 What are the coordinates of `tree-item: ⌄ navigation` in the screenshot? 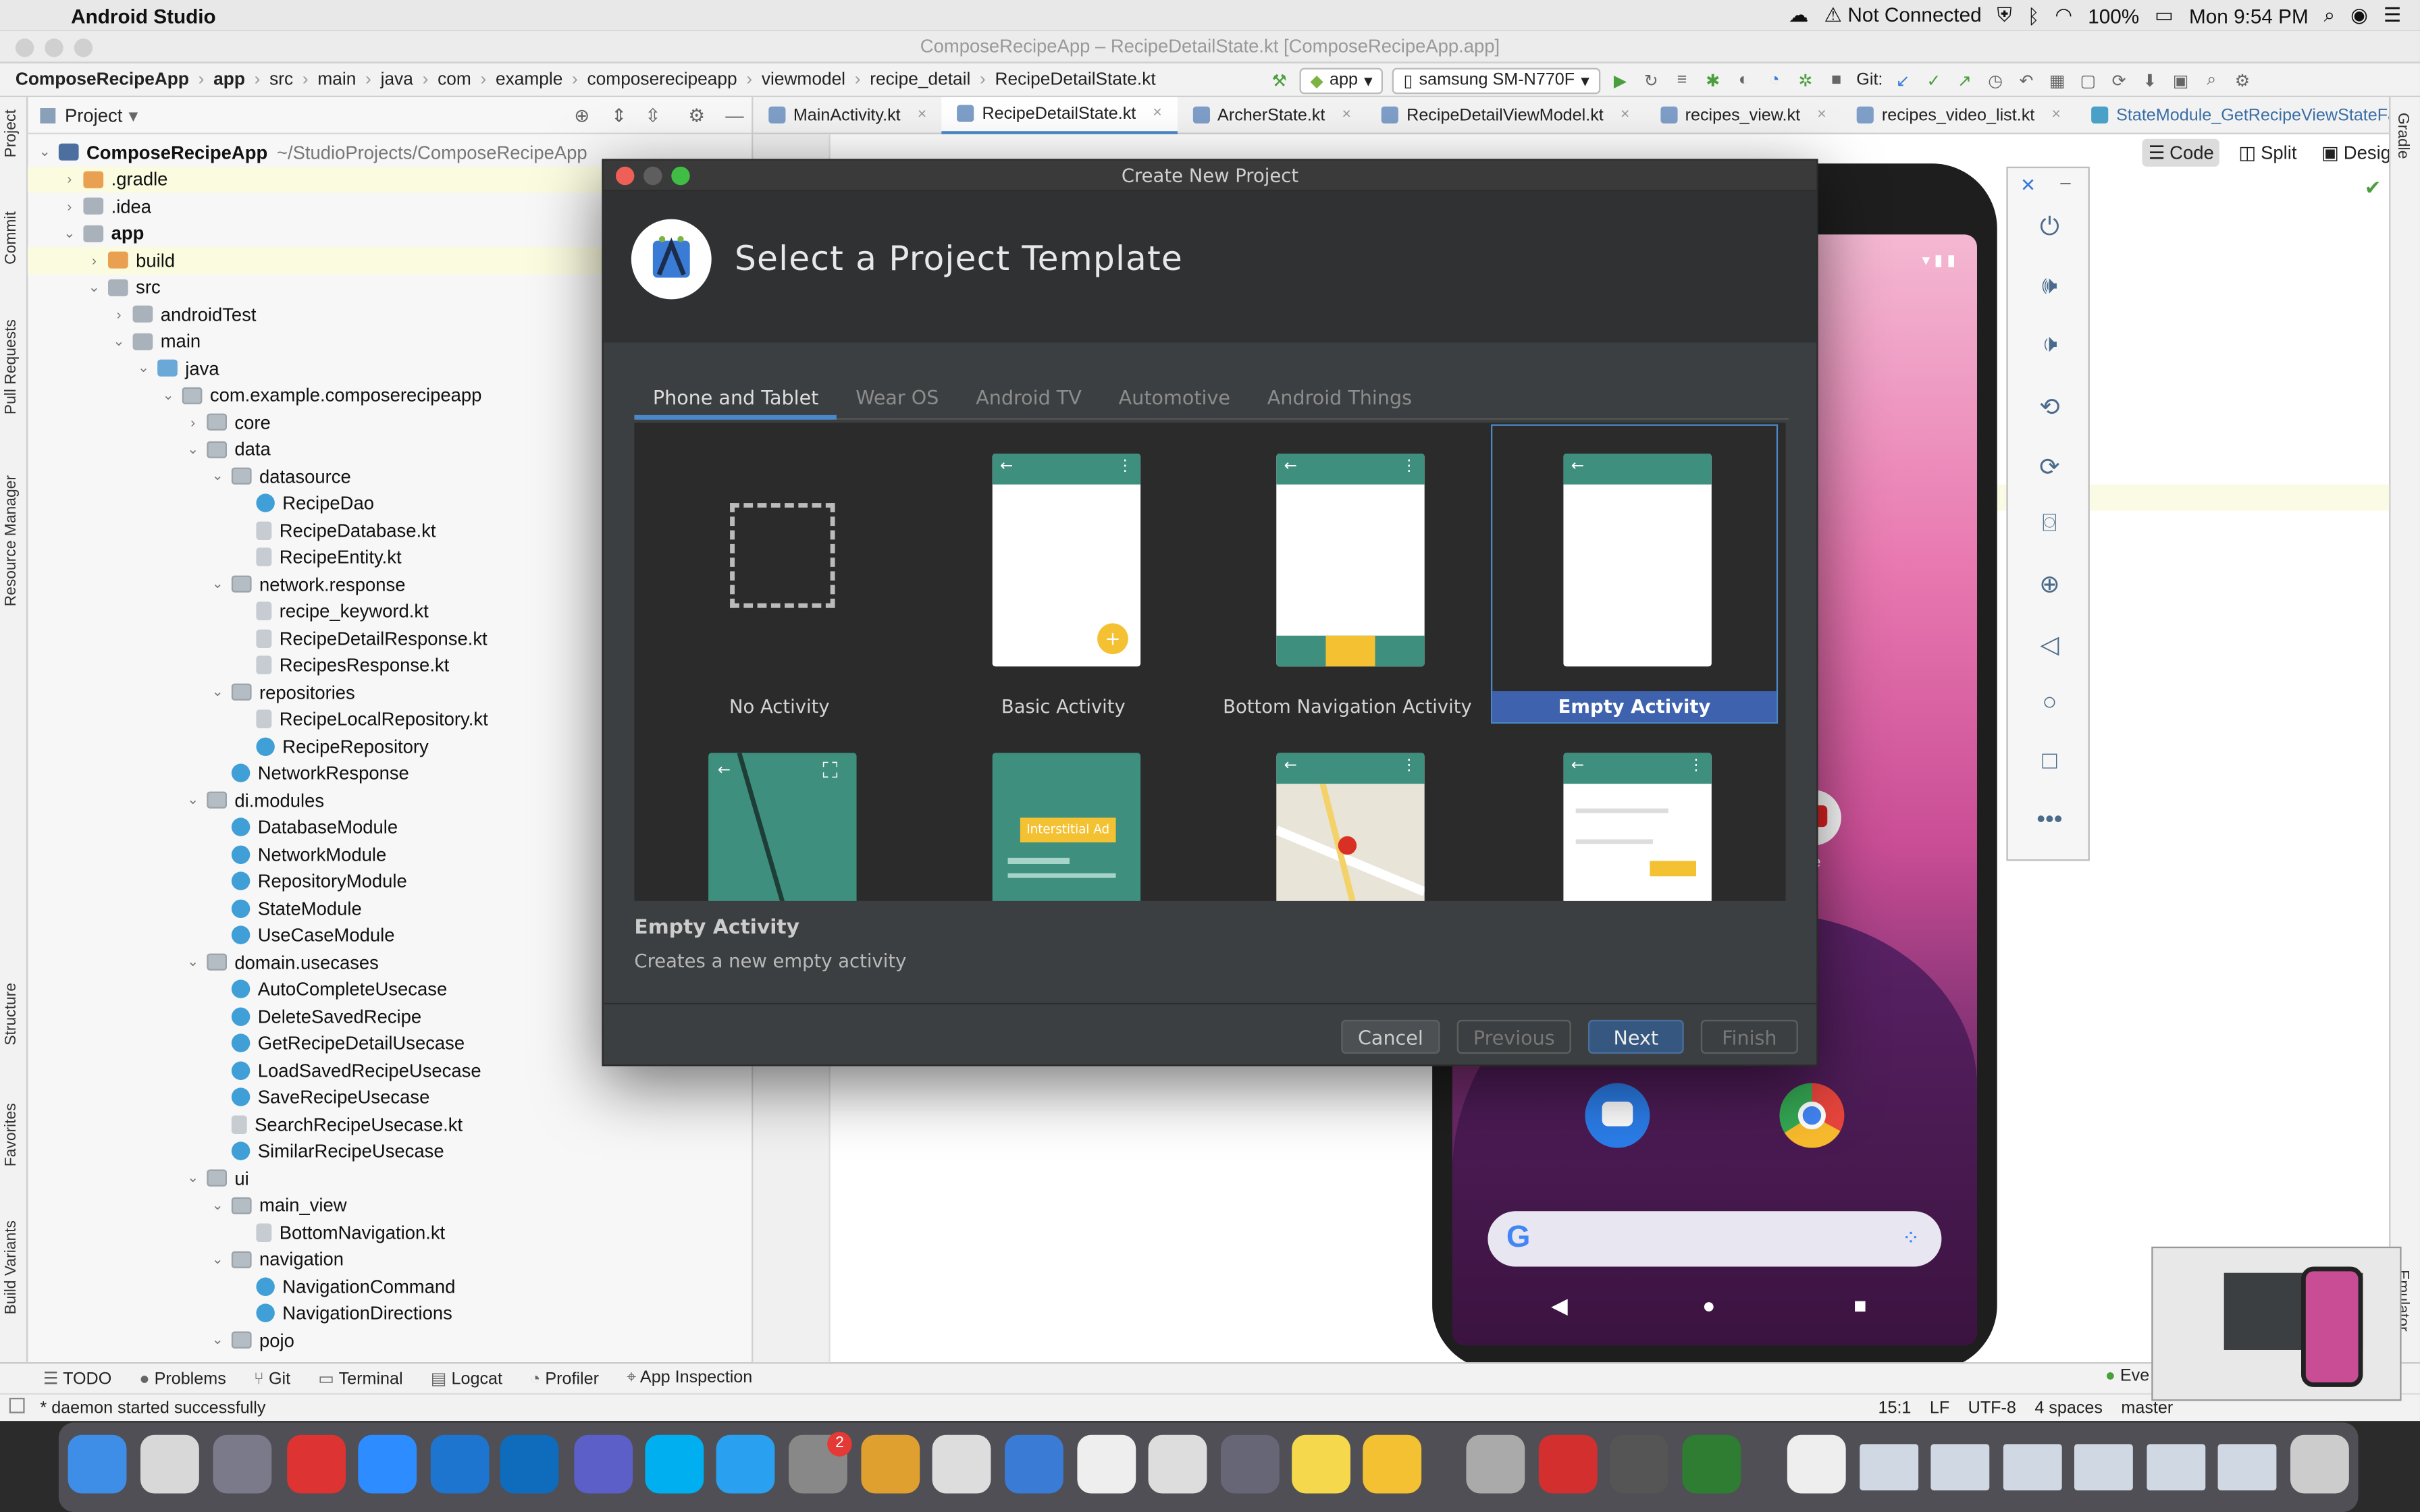 It's located at (390, 1259).